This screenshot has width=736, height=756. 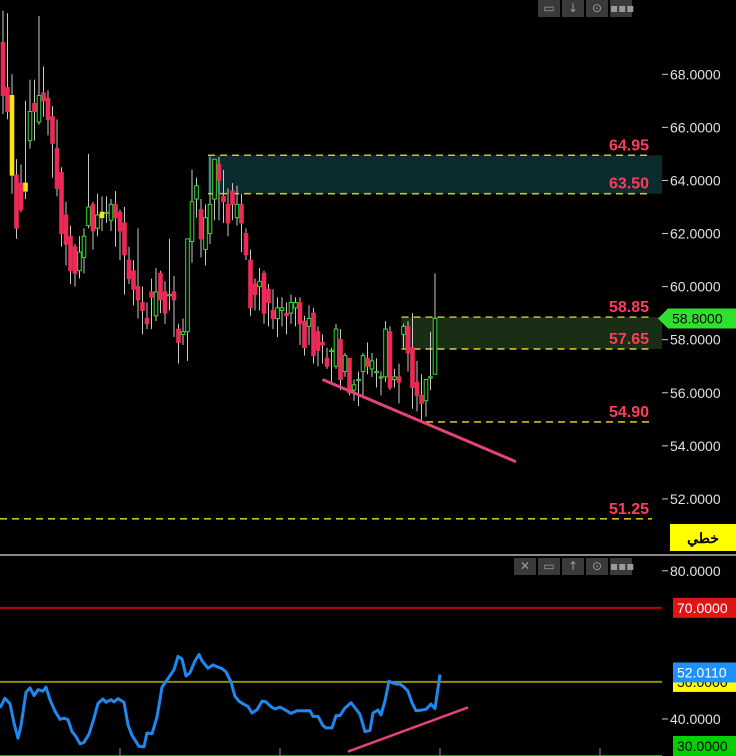 What do you see at coordinates (702, 746) in the screenshot?
I see `indicator-level-label: 30.0000` at bounding box center [702, 746].